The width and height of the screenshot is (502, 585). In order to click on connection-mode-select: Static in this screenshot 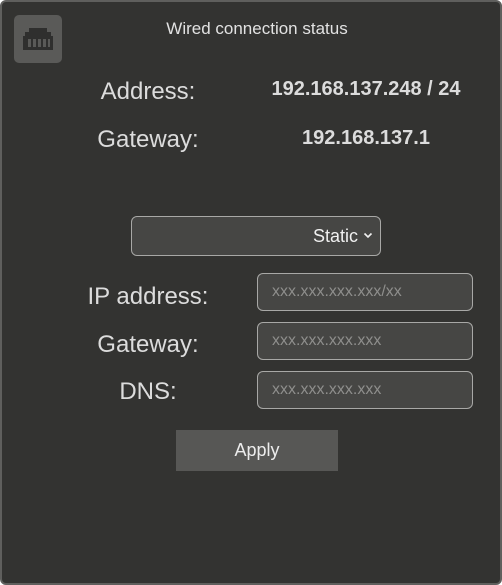, I will do `click(256, 236)`.